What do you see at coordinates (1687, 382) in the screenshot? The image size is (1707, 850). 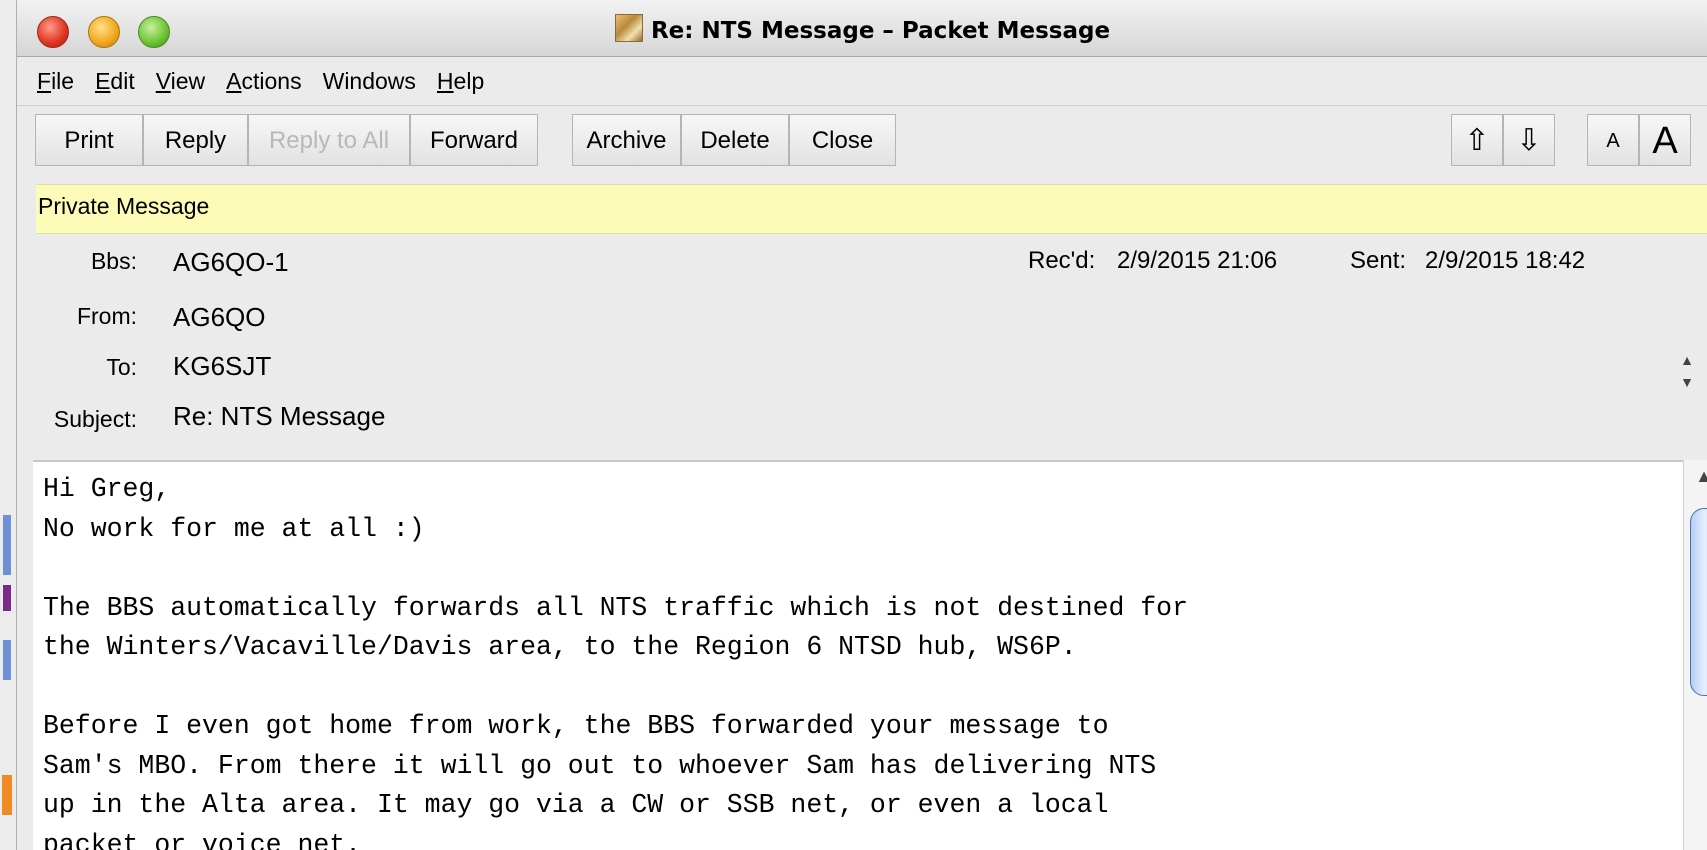 I see `header-scroll-down-icon: ▼` at bounding box center [1687, 382].